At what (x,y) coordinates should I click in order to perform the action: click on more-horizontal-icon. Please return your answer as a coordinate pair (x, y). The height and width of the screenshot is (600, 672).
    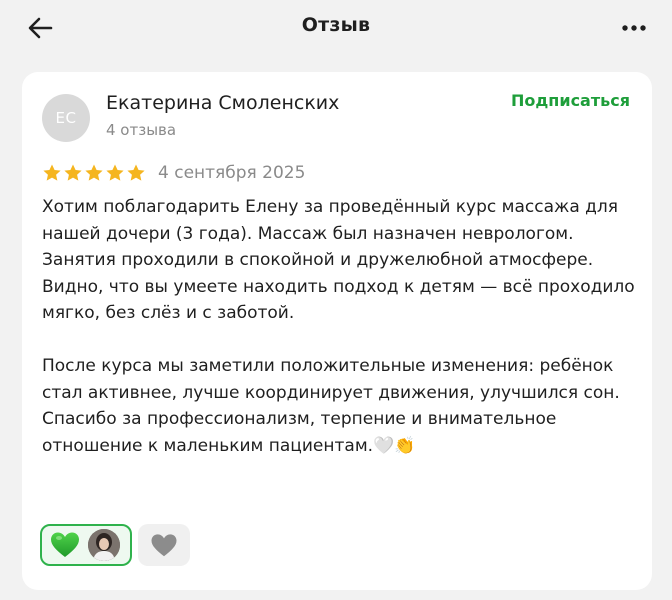
    Looking at the image, I should click on (634, 28).